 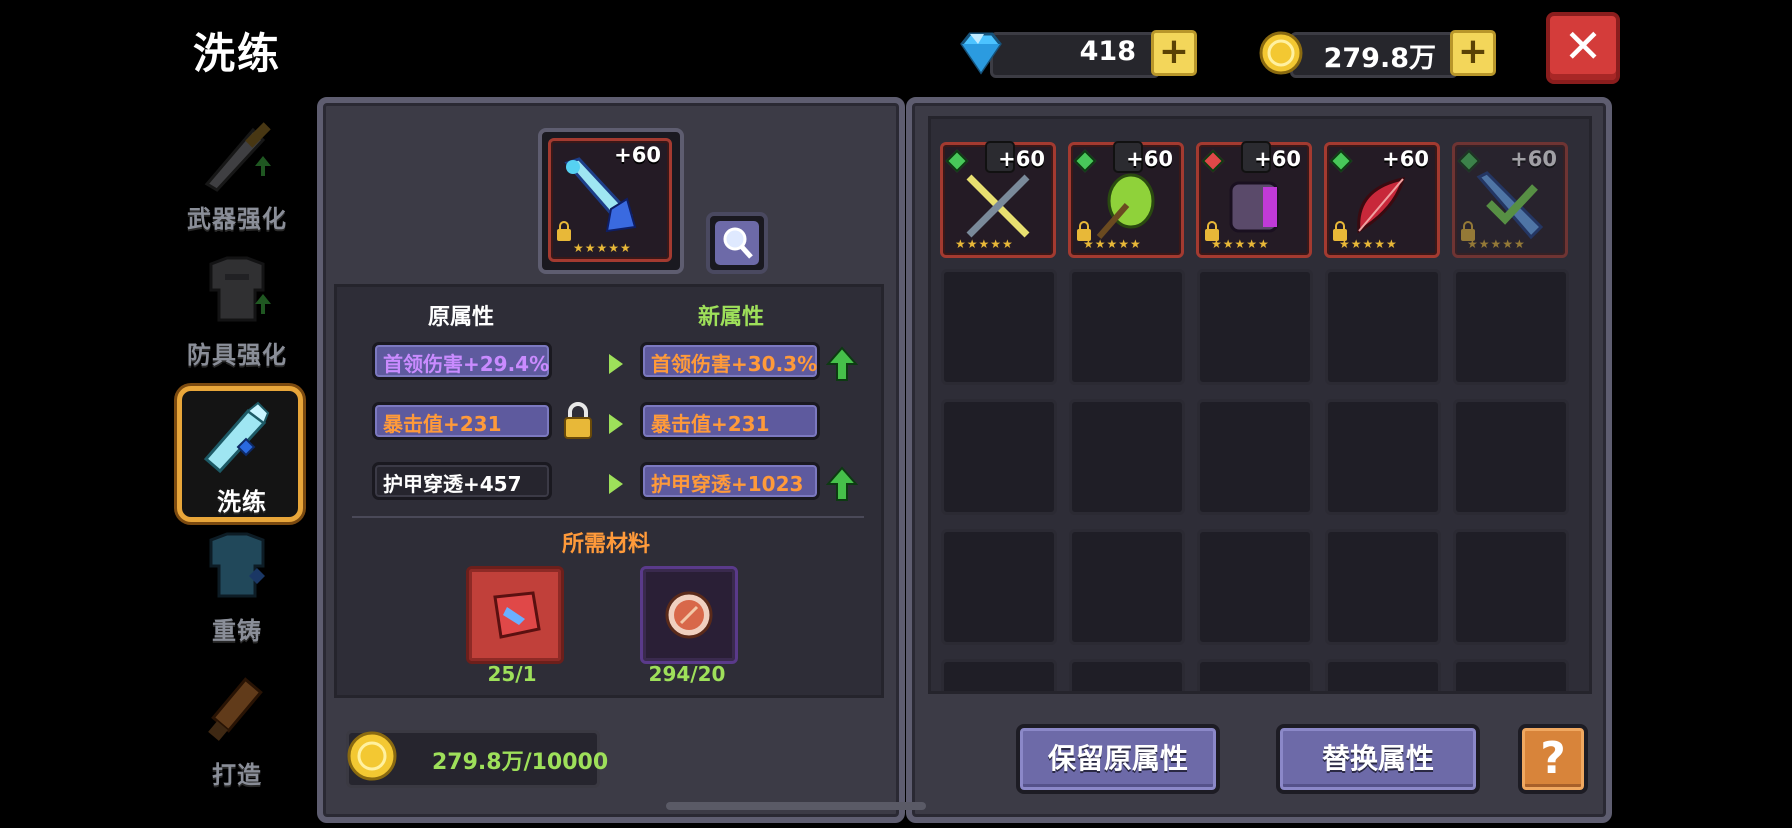 I want to click on lock-toggle, so click(x=578, y=421).